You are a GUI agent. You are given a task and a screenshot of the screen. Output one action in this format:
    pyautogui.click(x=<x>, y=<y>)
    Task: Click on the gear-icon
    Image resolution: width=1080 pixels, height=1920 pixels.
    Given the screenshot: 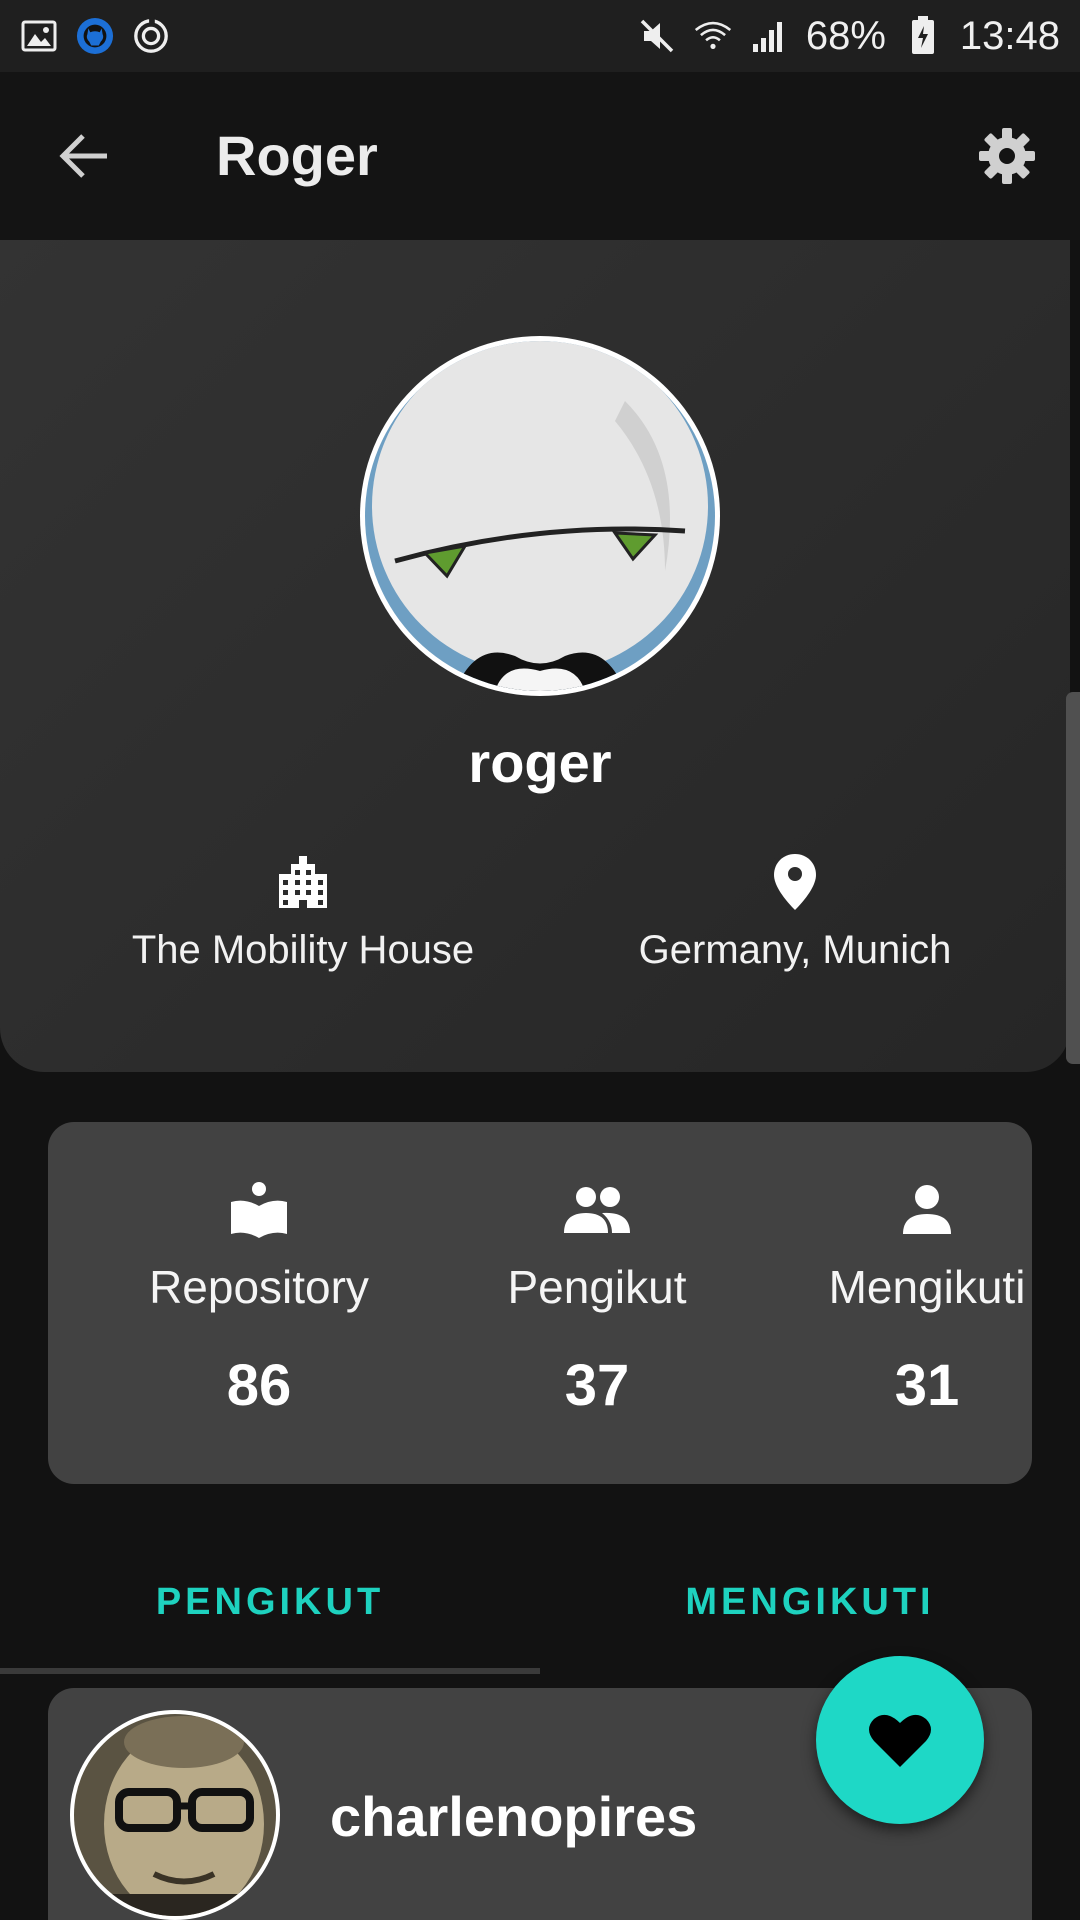 What is the action you would take?
    pyautogui.click(x=1007, y=156)
    